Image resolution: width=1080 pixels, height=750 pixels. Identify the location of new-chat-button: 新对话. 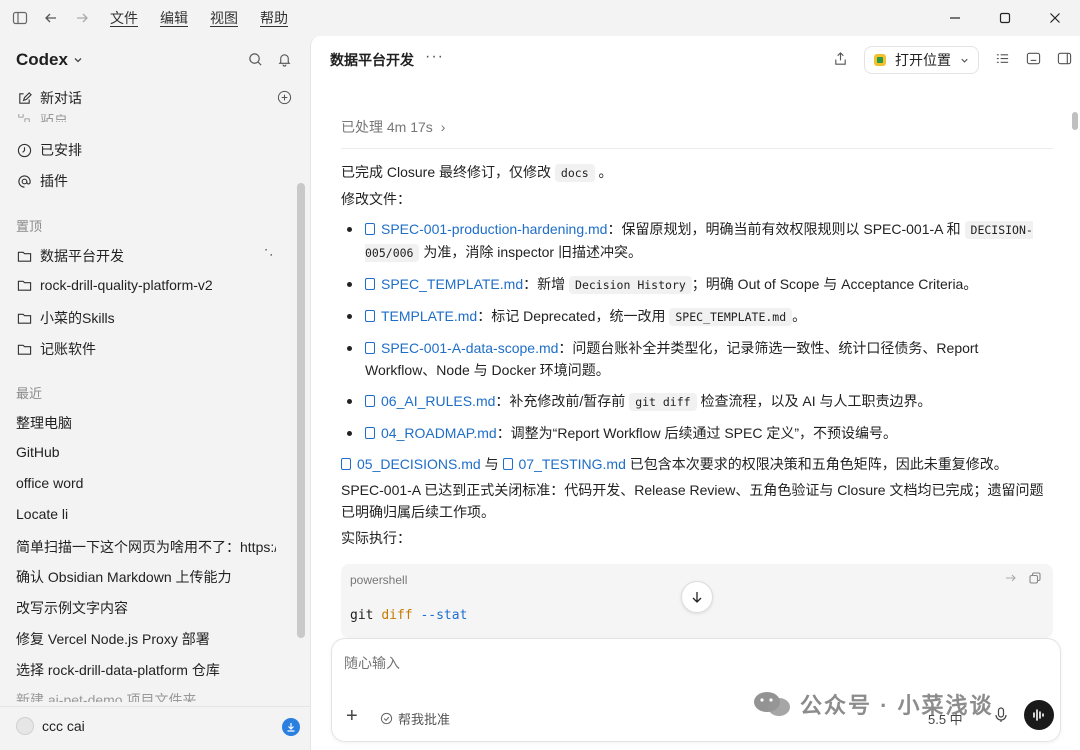
(49, 98).